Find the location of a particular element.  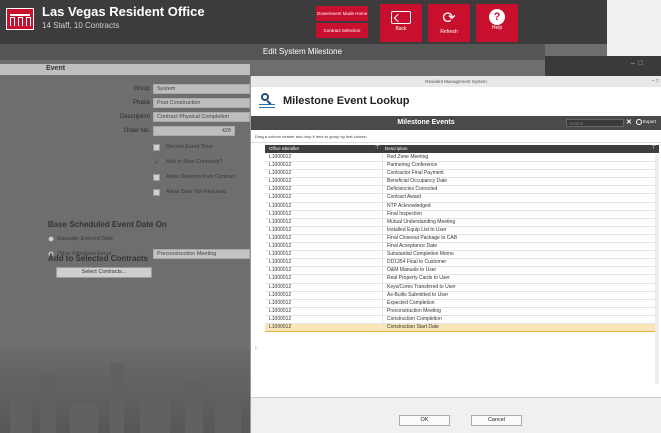

contract-selection-button: Contract Selection is located at coordinates (342, 30).